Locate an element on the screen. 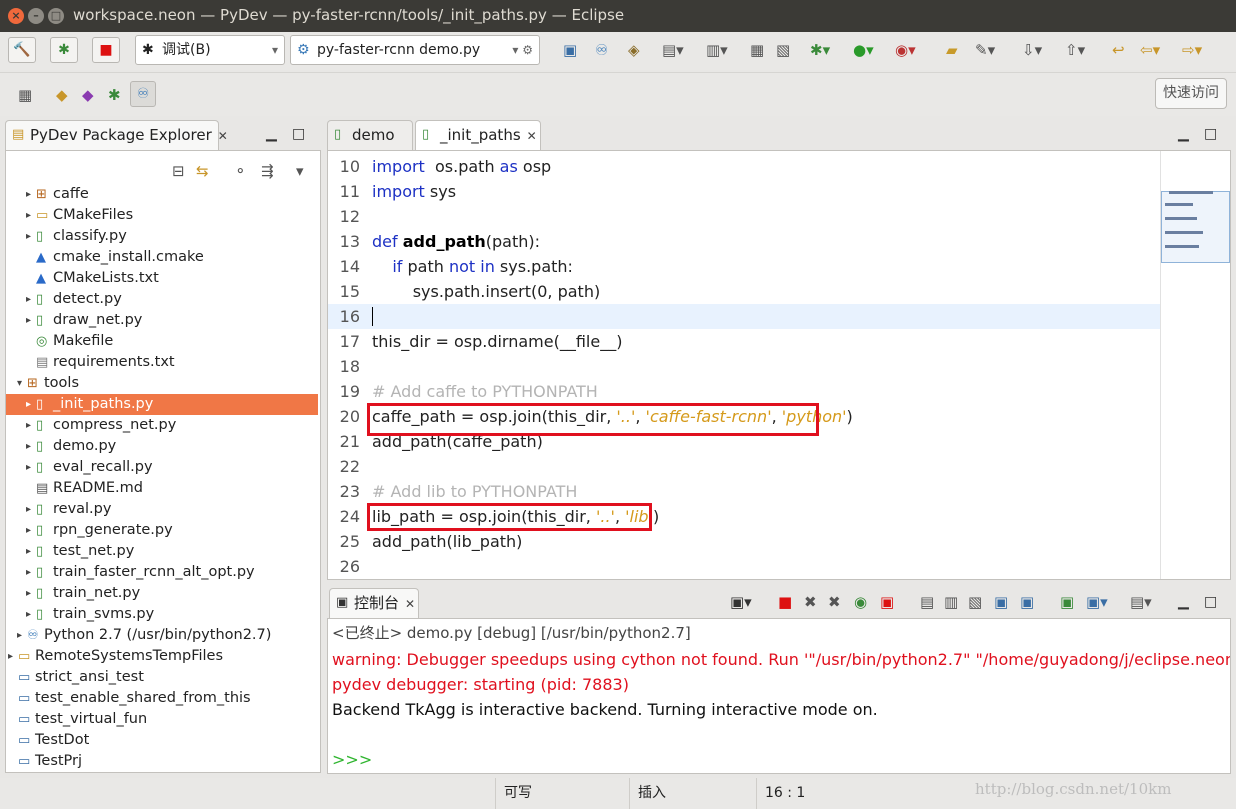 This screenshot has width=1236, height=809. code-line: 26 is located at coordinates (744, 566).